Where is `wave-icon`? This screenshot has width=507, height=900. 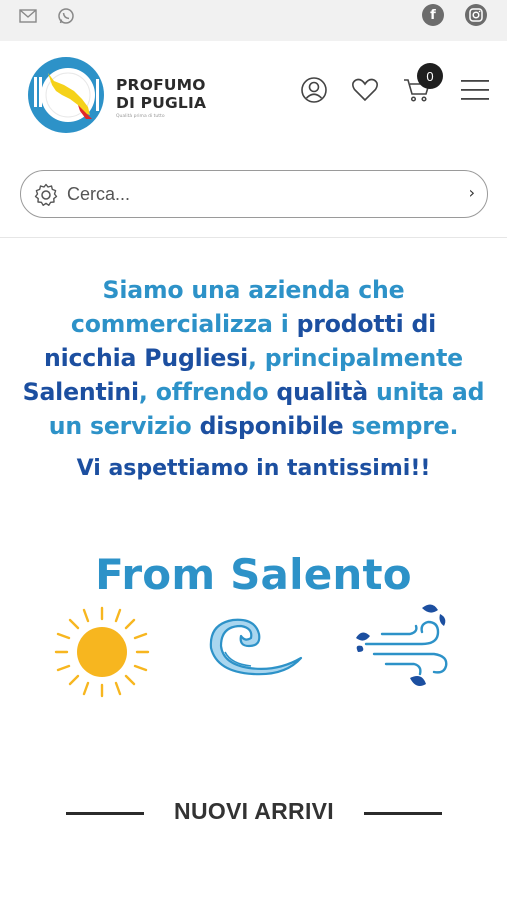 wave-icon is located at coordinates (255, 647).